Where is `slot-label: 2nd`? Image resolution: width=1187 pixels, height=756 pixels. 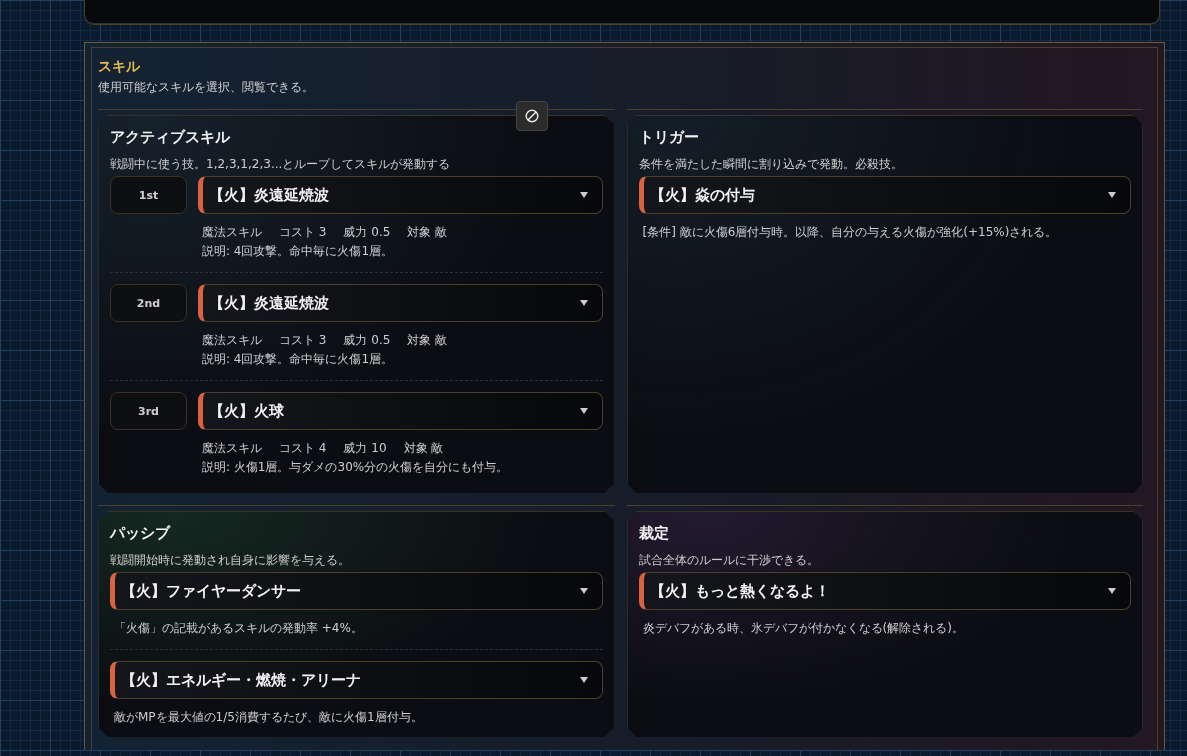 slot-label: 2nd is located at coordinates (148, 303).